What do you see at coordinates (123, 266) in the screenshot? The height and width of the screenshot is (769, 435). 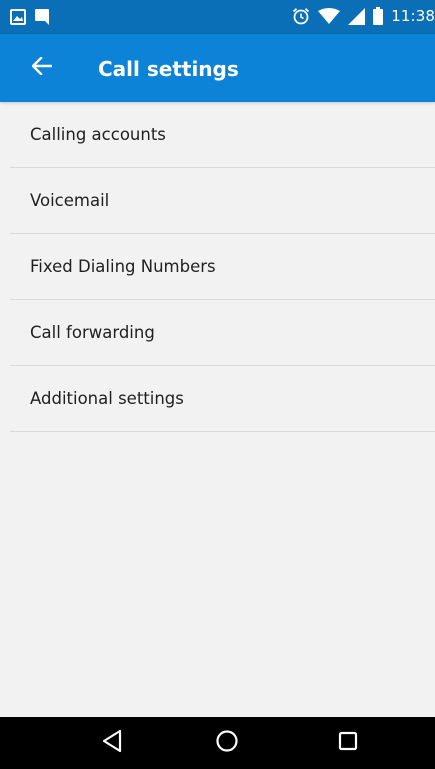 I see `settings-item-label: Fixed Dialing Numbers` at bounding box center [123, 266].